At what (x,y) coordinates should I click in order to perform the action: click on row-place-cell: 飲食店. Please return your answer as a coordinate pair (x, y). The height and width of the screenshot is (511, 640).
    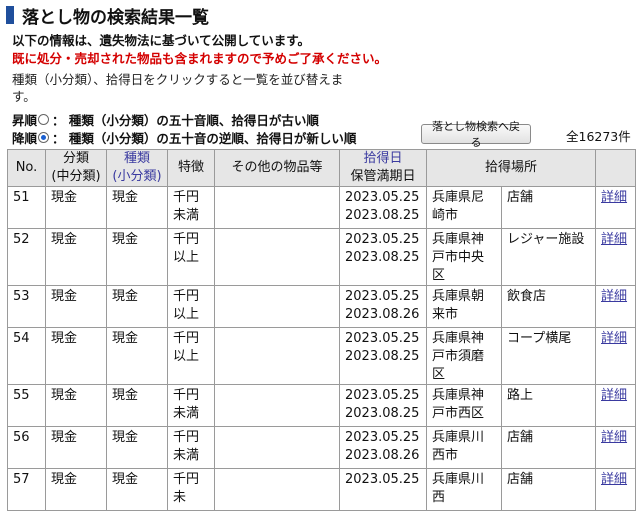
    Looking at the image, I should click on (548, 306).